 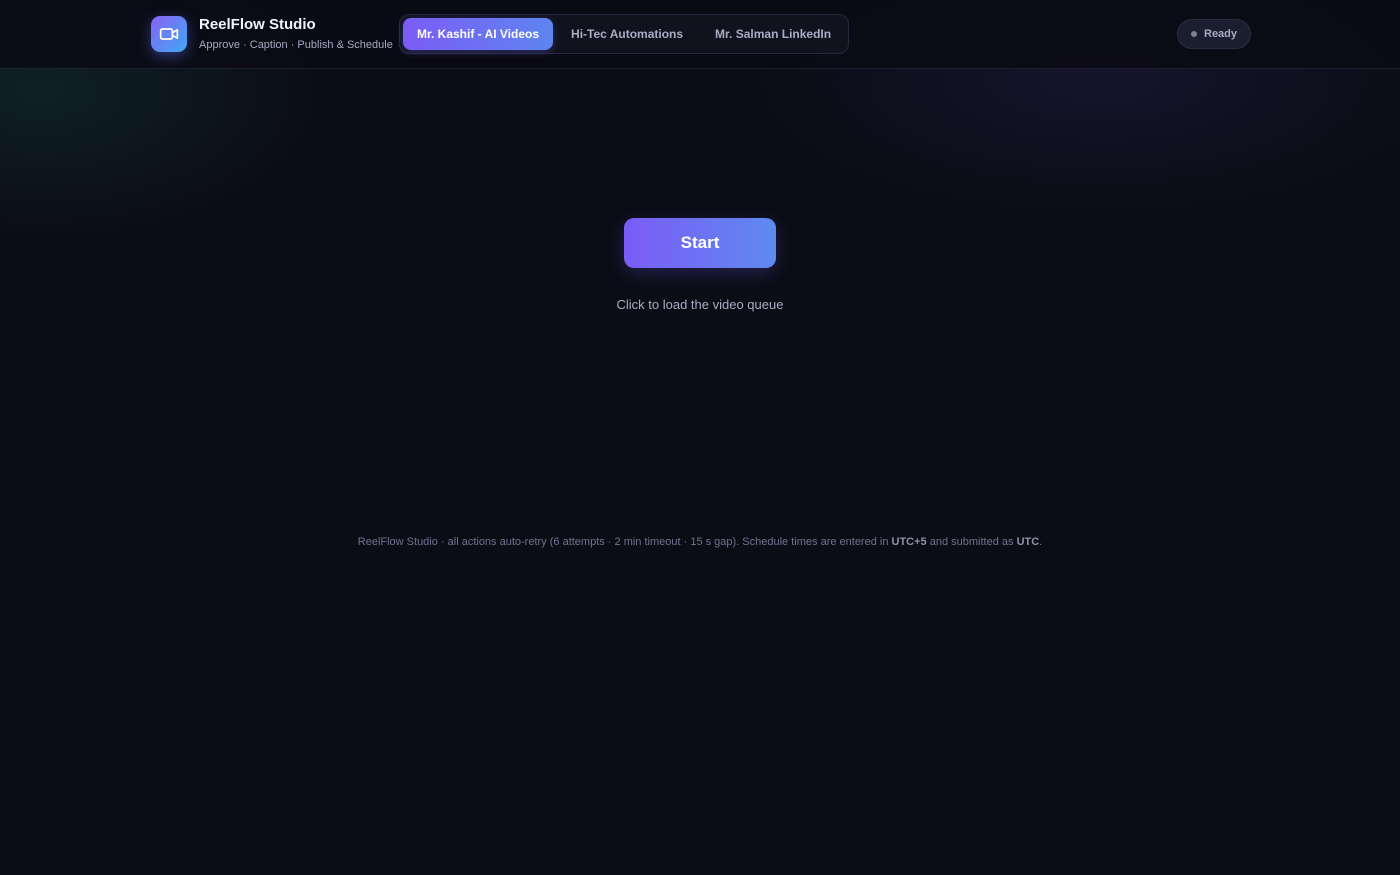 I want to click on start-hint: Click to load the video queue, so click(x=700, y=304).